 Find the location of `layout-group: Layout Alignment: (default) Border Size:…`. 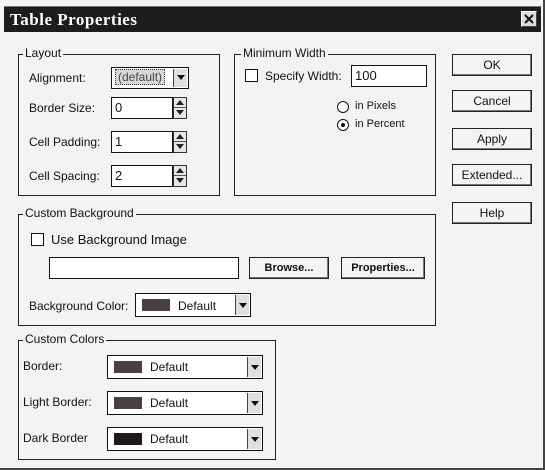

layout-group: Layout Alignment: (default) Border Size:… is located at coordinates (119, 121).